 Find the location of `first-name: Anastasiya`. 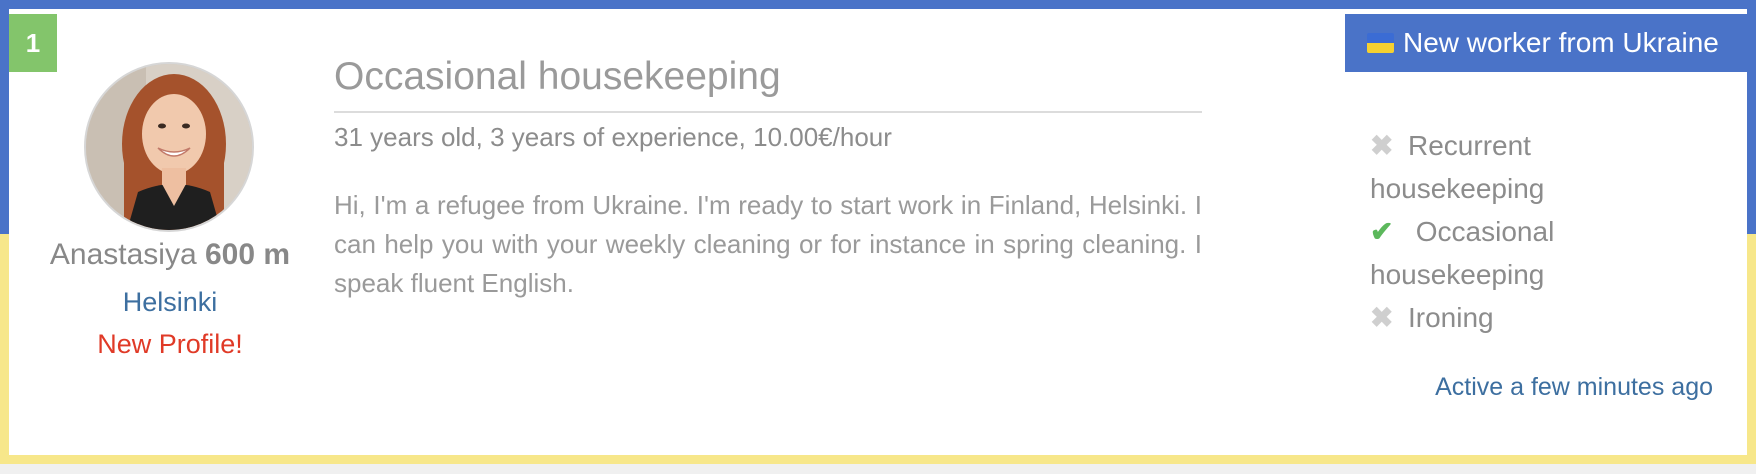

first-name: Anastasiya is located at coordinates (123, 254).